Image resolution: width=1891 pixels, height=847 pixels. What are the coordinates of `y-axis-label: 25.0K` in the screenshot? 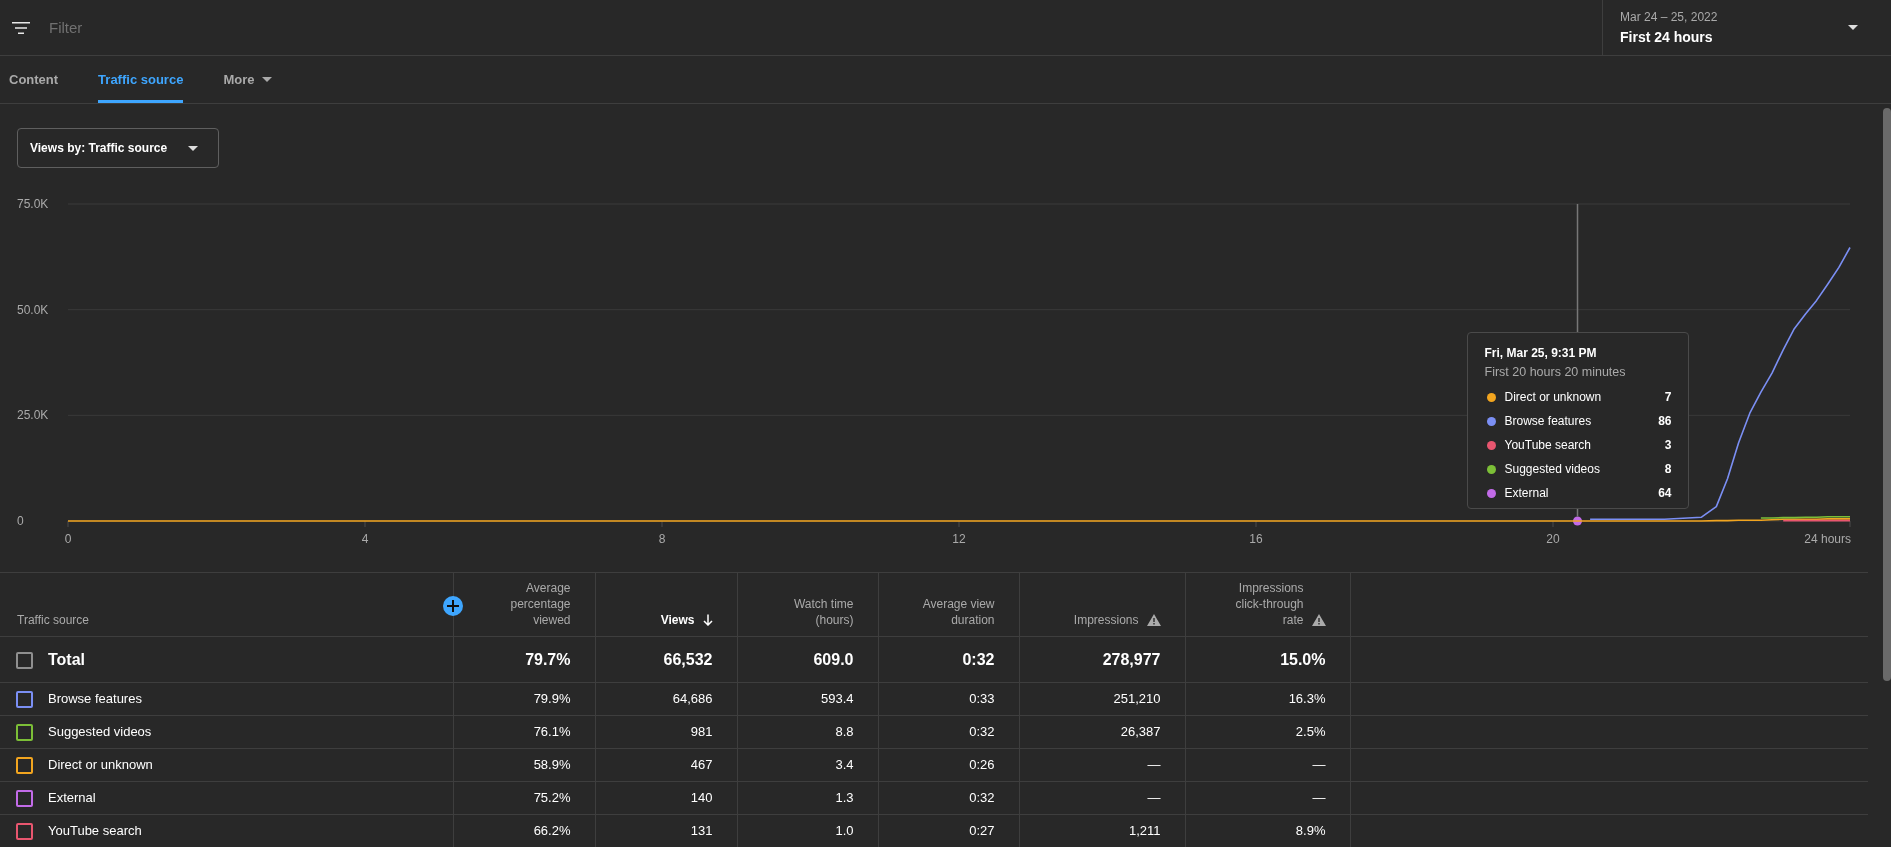 It's located at (33, 415).